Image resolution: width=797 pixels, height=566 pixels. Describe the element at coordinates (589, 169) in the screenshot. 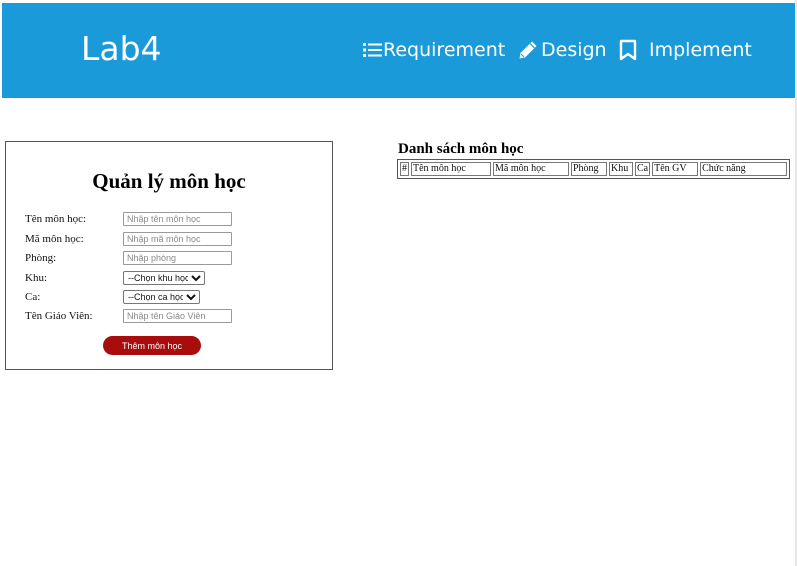

I see `column-header-room: Phòng` at that location.